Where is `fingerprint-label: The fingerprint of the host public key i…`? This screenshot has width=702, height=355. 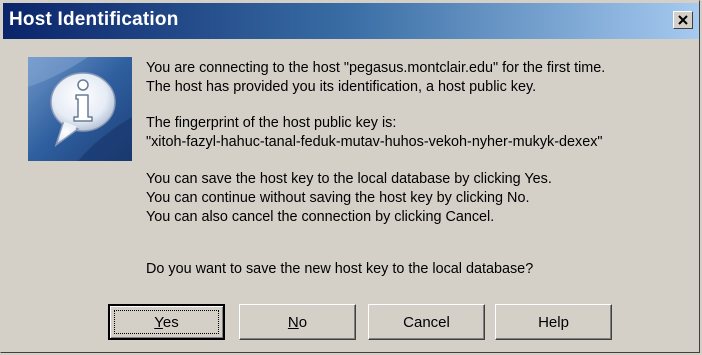
fingerprint-label: The fingerprint of the host public key i… is located at coordinates (271, 123).